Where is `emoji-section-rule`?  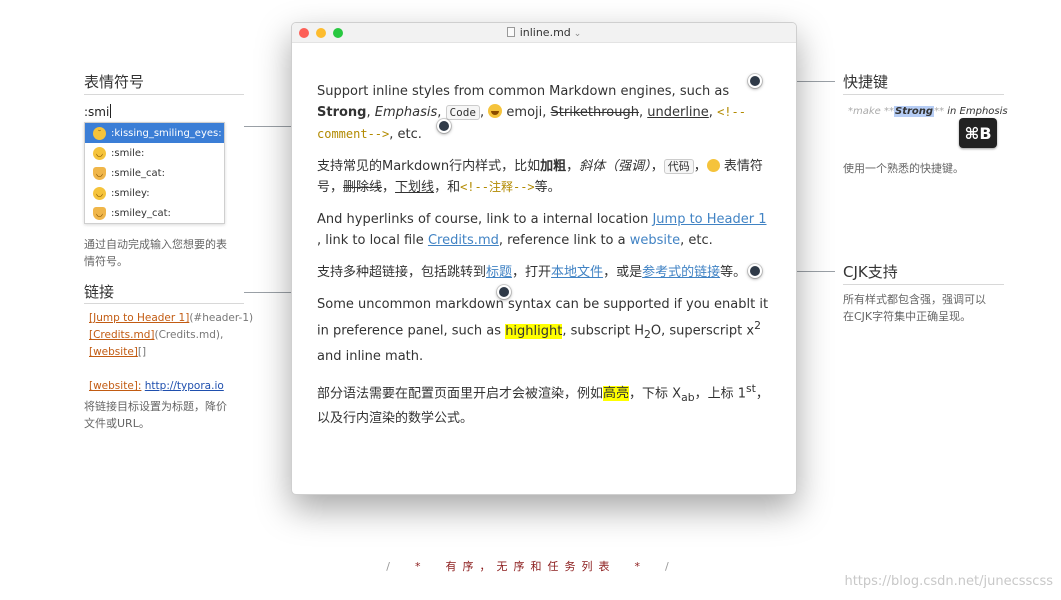 emoji-section-rule is located at coordinates (164, 94).